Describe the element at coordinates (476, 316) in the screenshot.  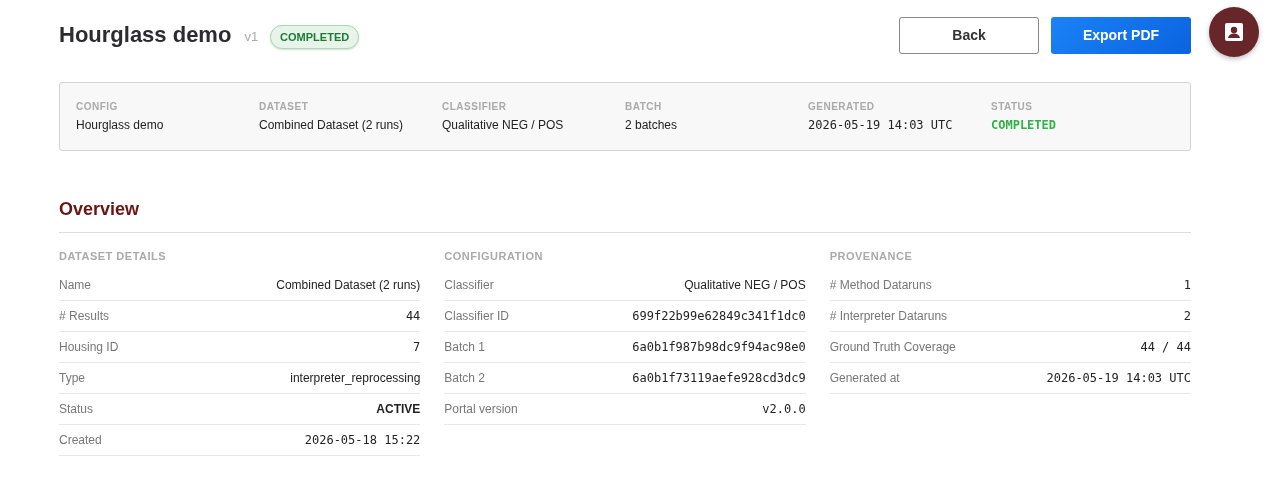
I see `field-label: Classifier ID` at that location.